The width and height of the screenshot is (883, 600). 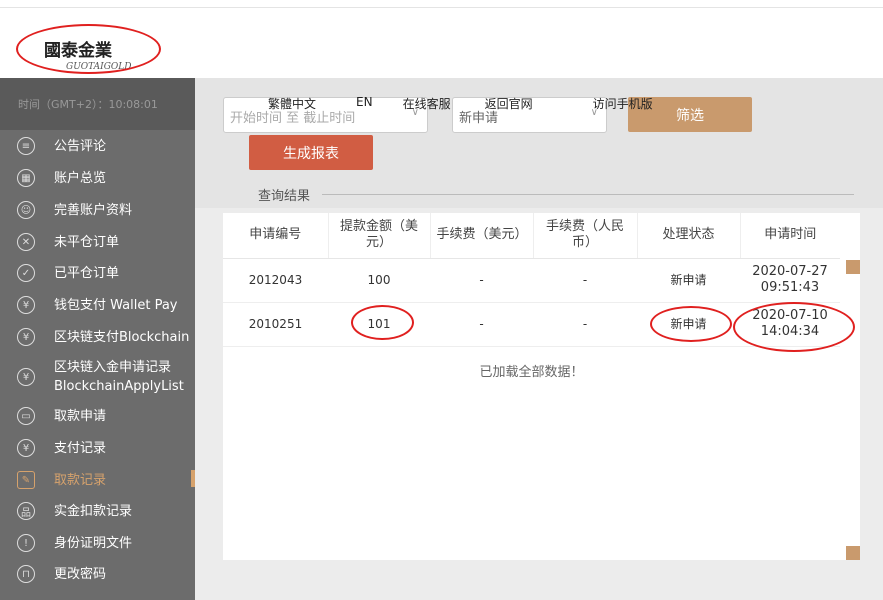 What do you see at coordinates (853, 267) in the screenshot?
I see `scrollbar-thumb` at bounding box center [853, 267].